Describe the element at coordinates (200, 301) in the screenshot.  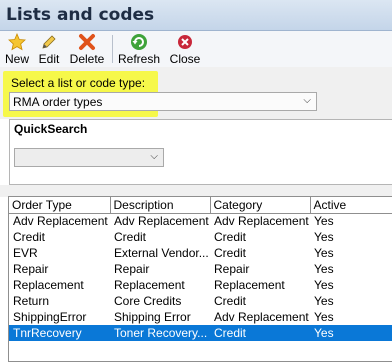
I see `table-row: Return Core Credits Credit Yes` at that location.